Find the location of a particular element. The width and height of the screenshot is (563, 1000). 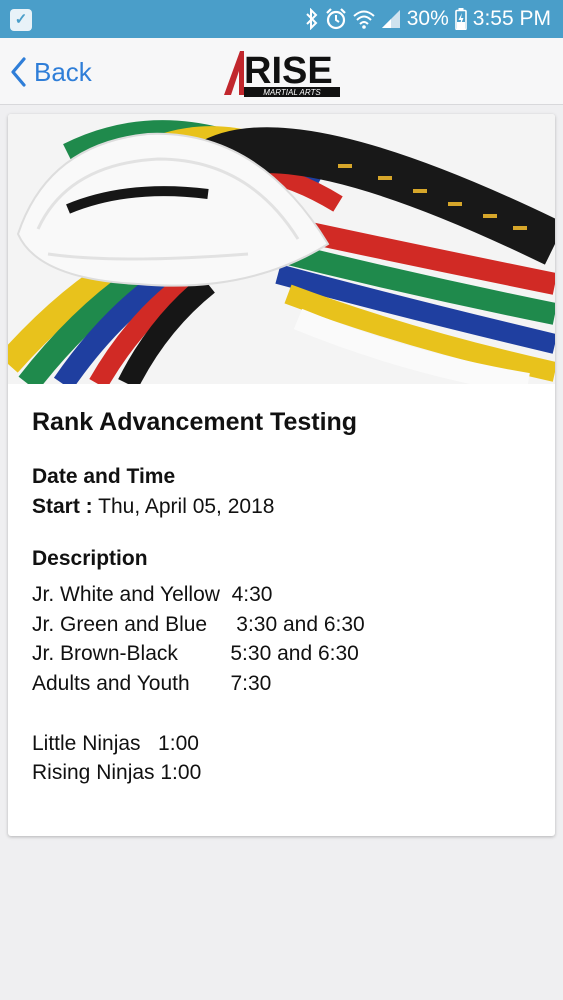

clock-time: 3:55 PM is located at coordinates (511, 18).